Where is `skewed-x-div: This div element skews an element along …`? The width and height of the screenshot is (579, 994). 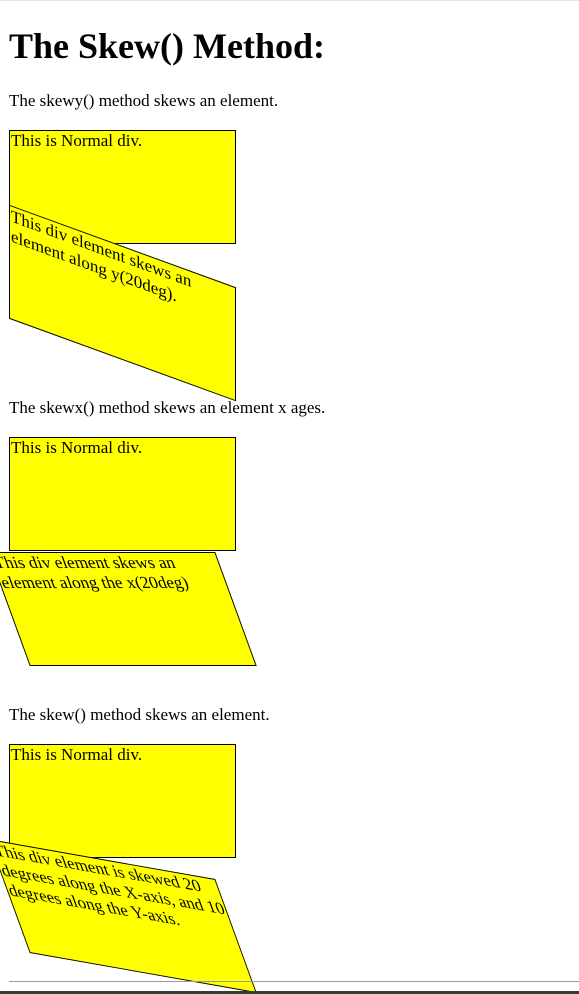
skewed-x-div: This div element skews an element along … is located at coordinates (128, 609).